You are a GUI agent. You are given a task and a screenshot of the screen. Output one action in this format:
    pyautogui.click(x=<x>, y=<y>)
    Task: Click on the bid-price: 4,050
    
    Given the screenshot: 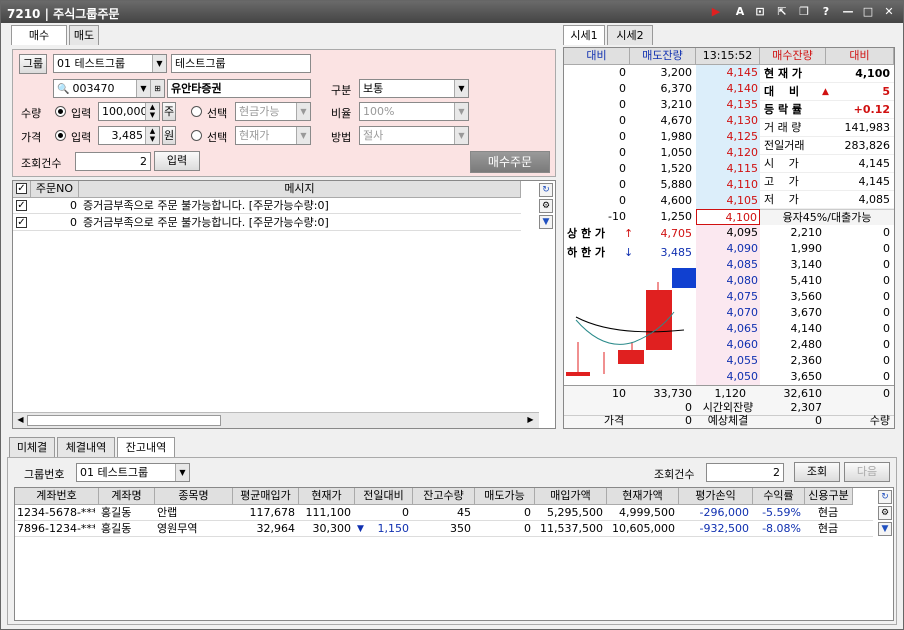 What is the action you would take?
    pyautogui.click(x=728, y=377)
    